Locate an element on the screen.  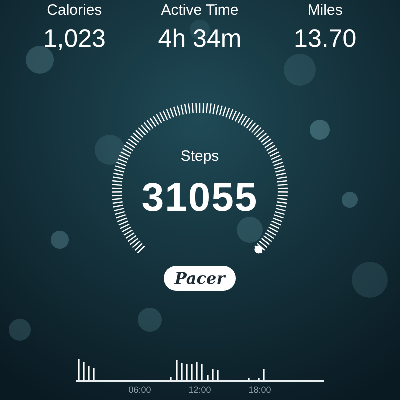
time-label: 18:00 is located at coordinates (260, 390).